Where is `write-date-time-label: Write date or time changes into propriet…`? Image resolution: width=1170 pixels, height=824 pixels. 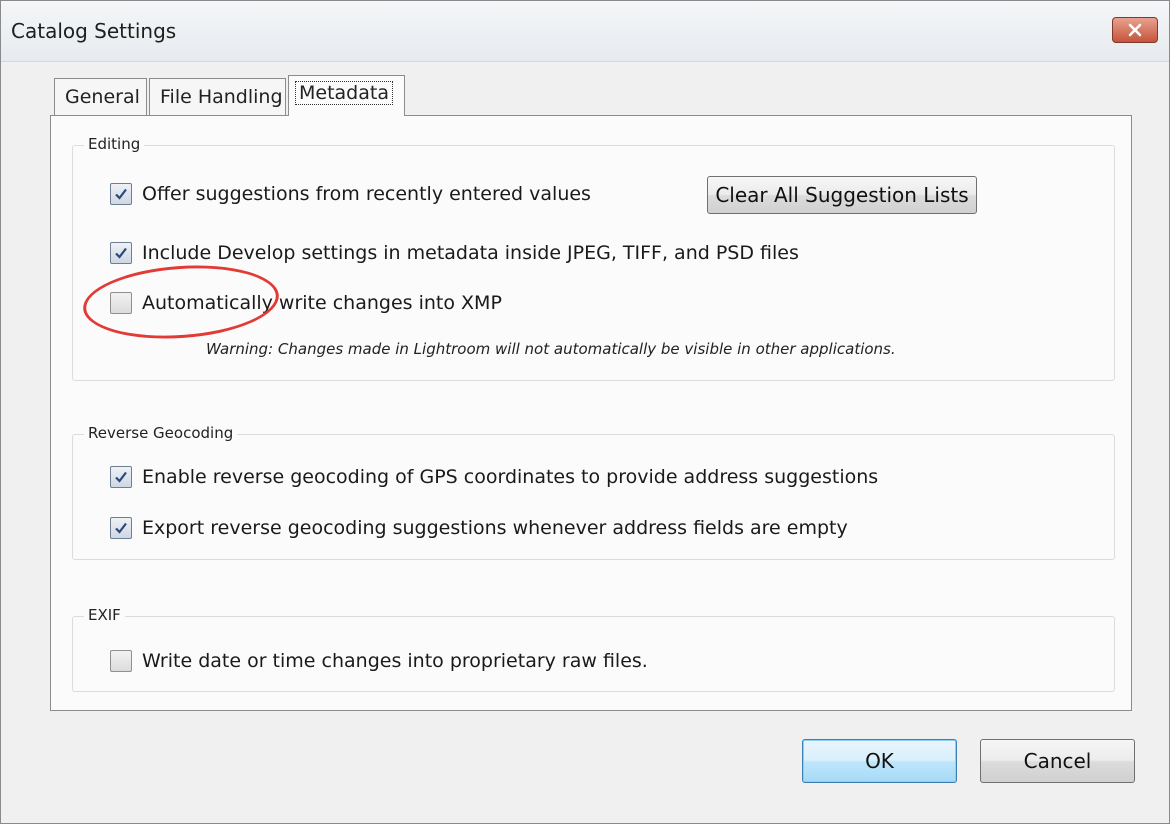 write-date-time-label: Write date or time changes into propriet… is located at coordinates (395, 661).